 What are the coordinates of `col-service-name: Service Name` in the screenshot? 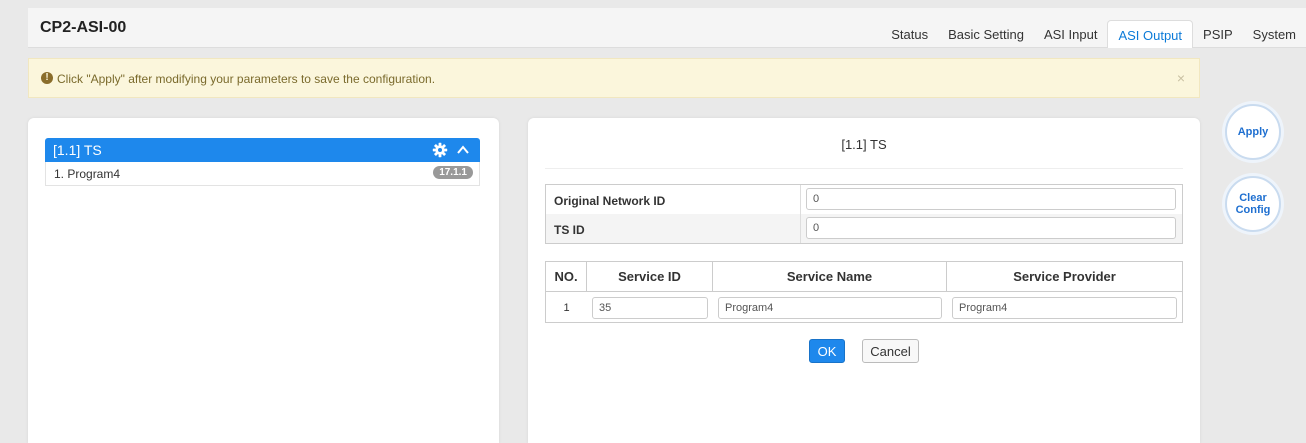 It's located at (830, 277).